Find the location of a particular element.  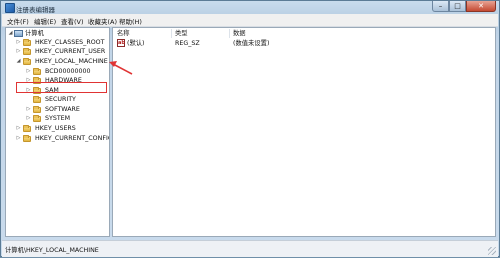

string-value-icon: ab is located at coordinates (121, 43).